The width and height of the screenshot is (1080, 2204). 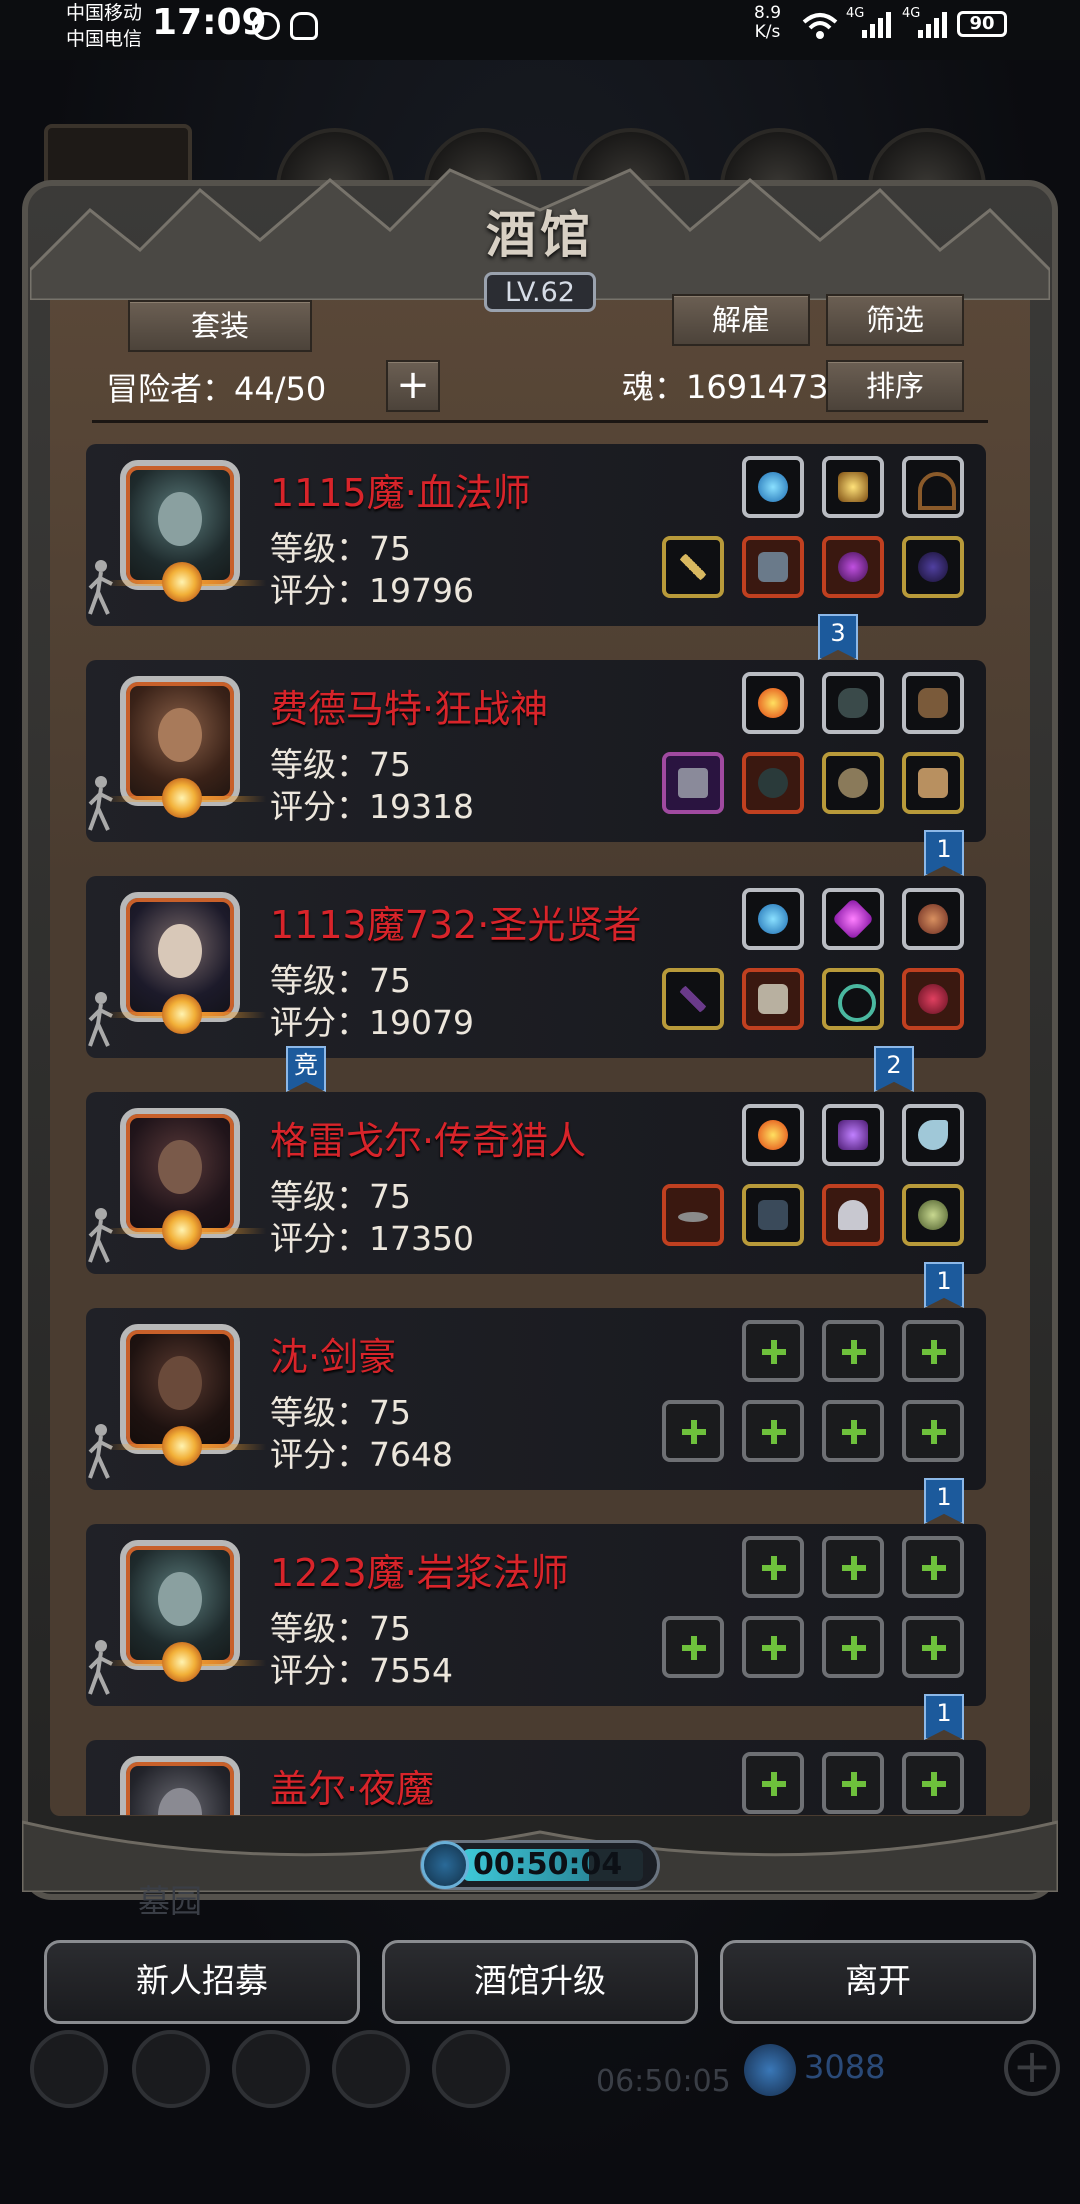 I want to click on relic-slot-icon, so click(x=933, y=999).